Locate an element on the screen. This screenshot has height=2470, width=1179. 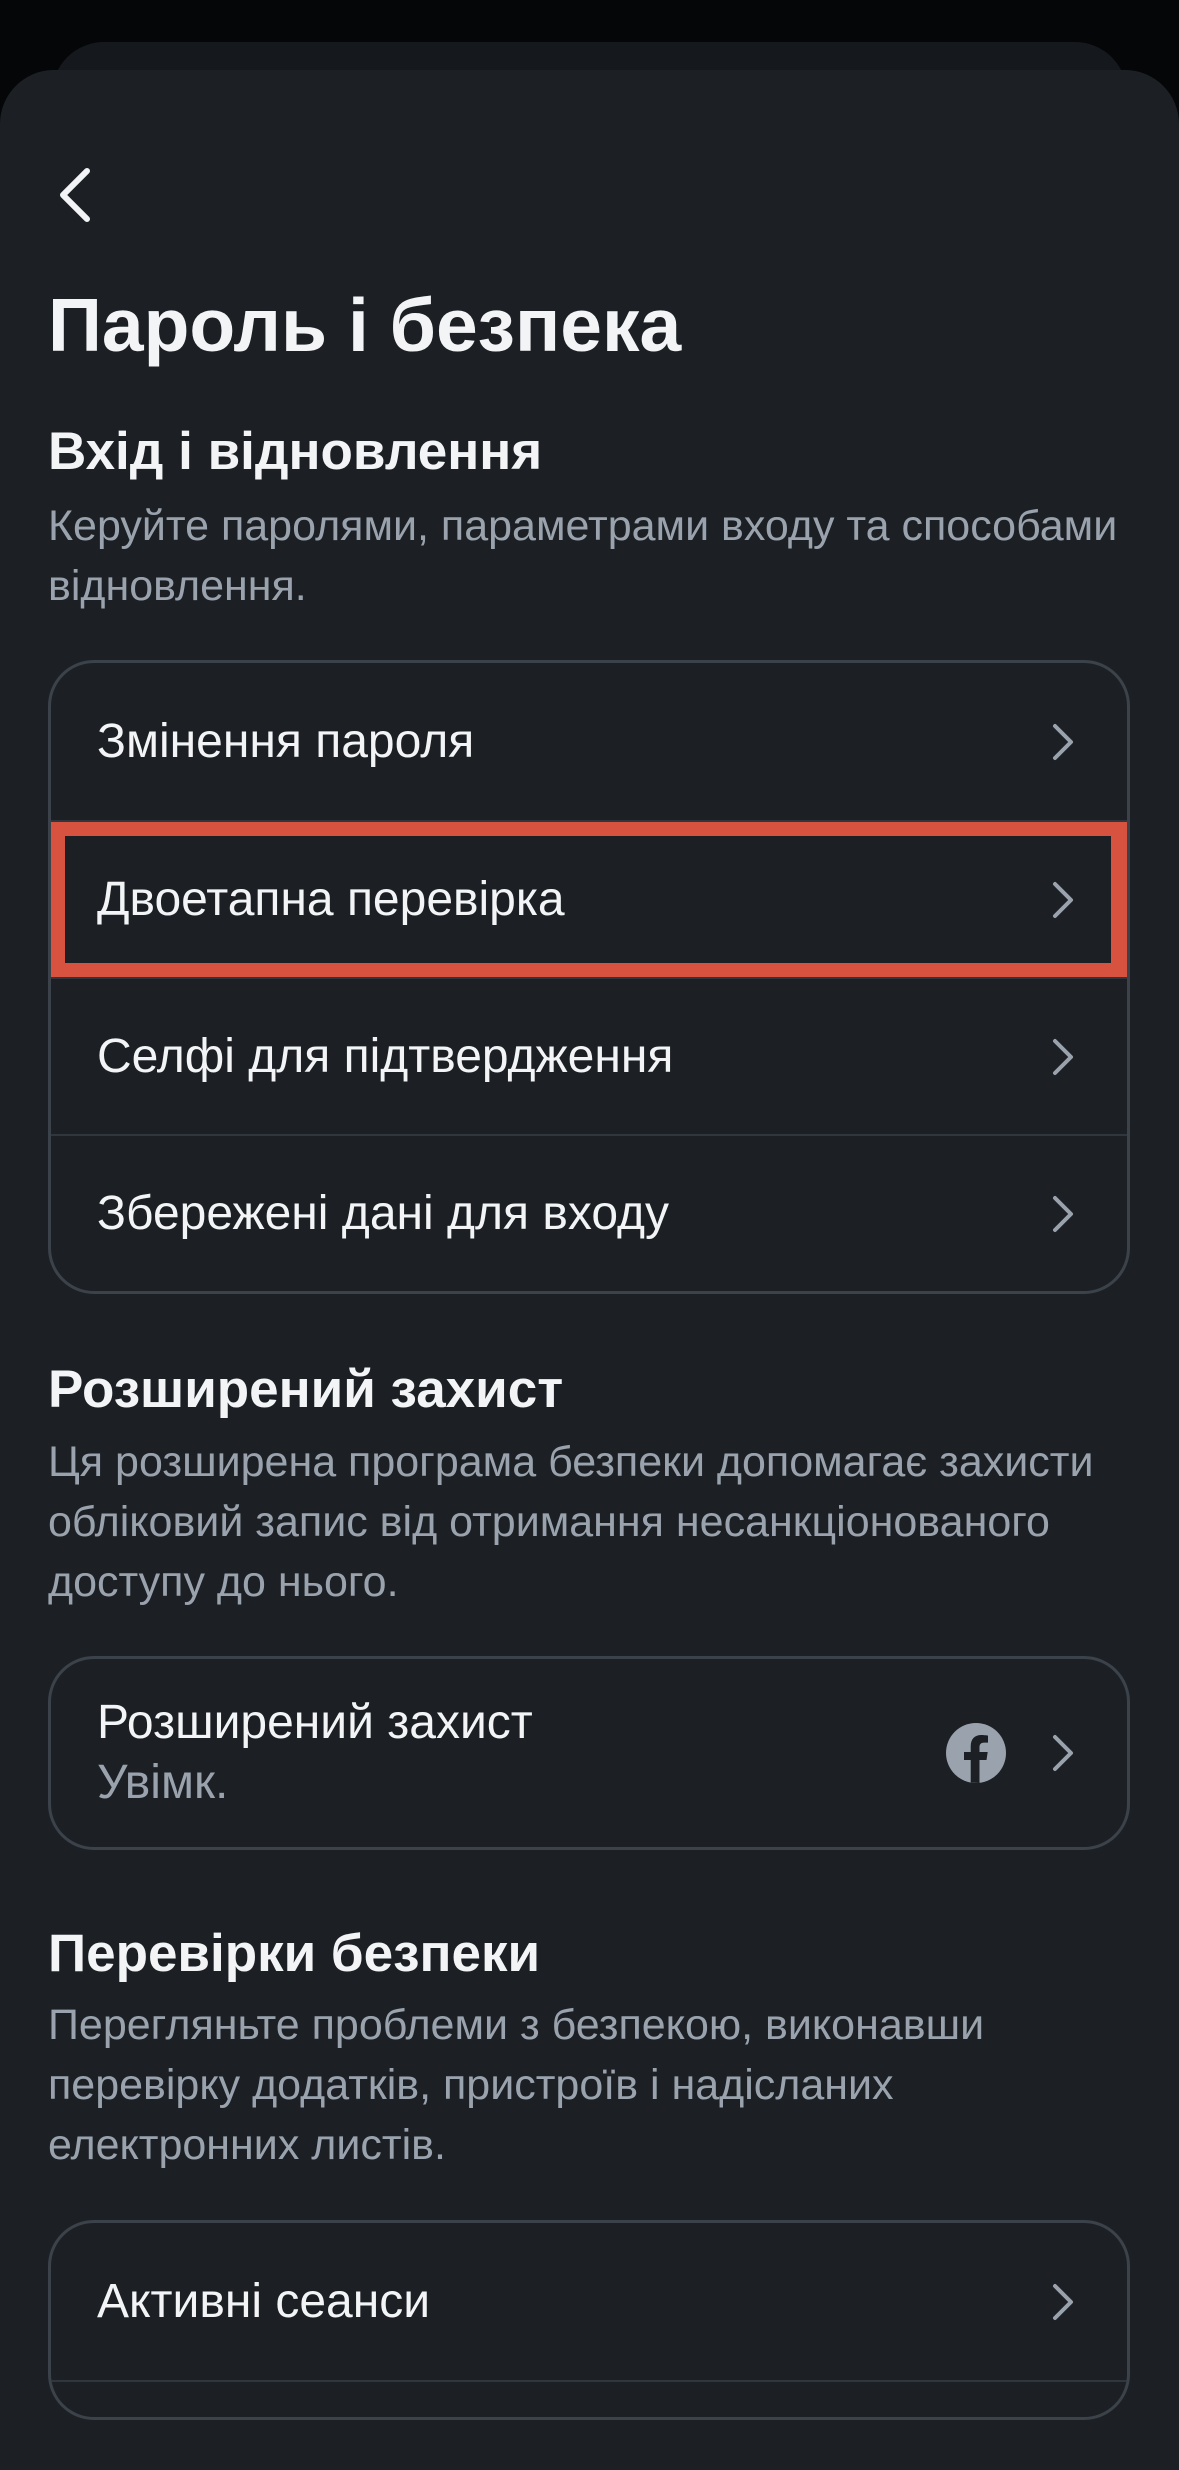
menu-item-selfie-verification: Селфі для підтвердження is located at coordinates (589, 1055).